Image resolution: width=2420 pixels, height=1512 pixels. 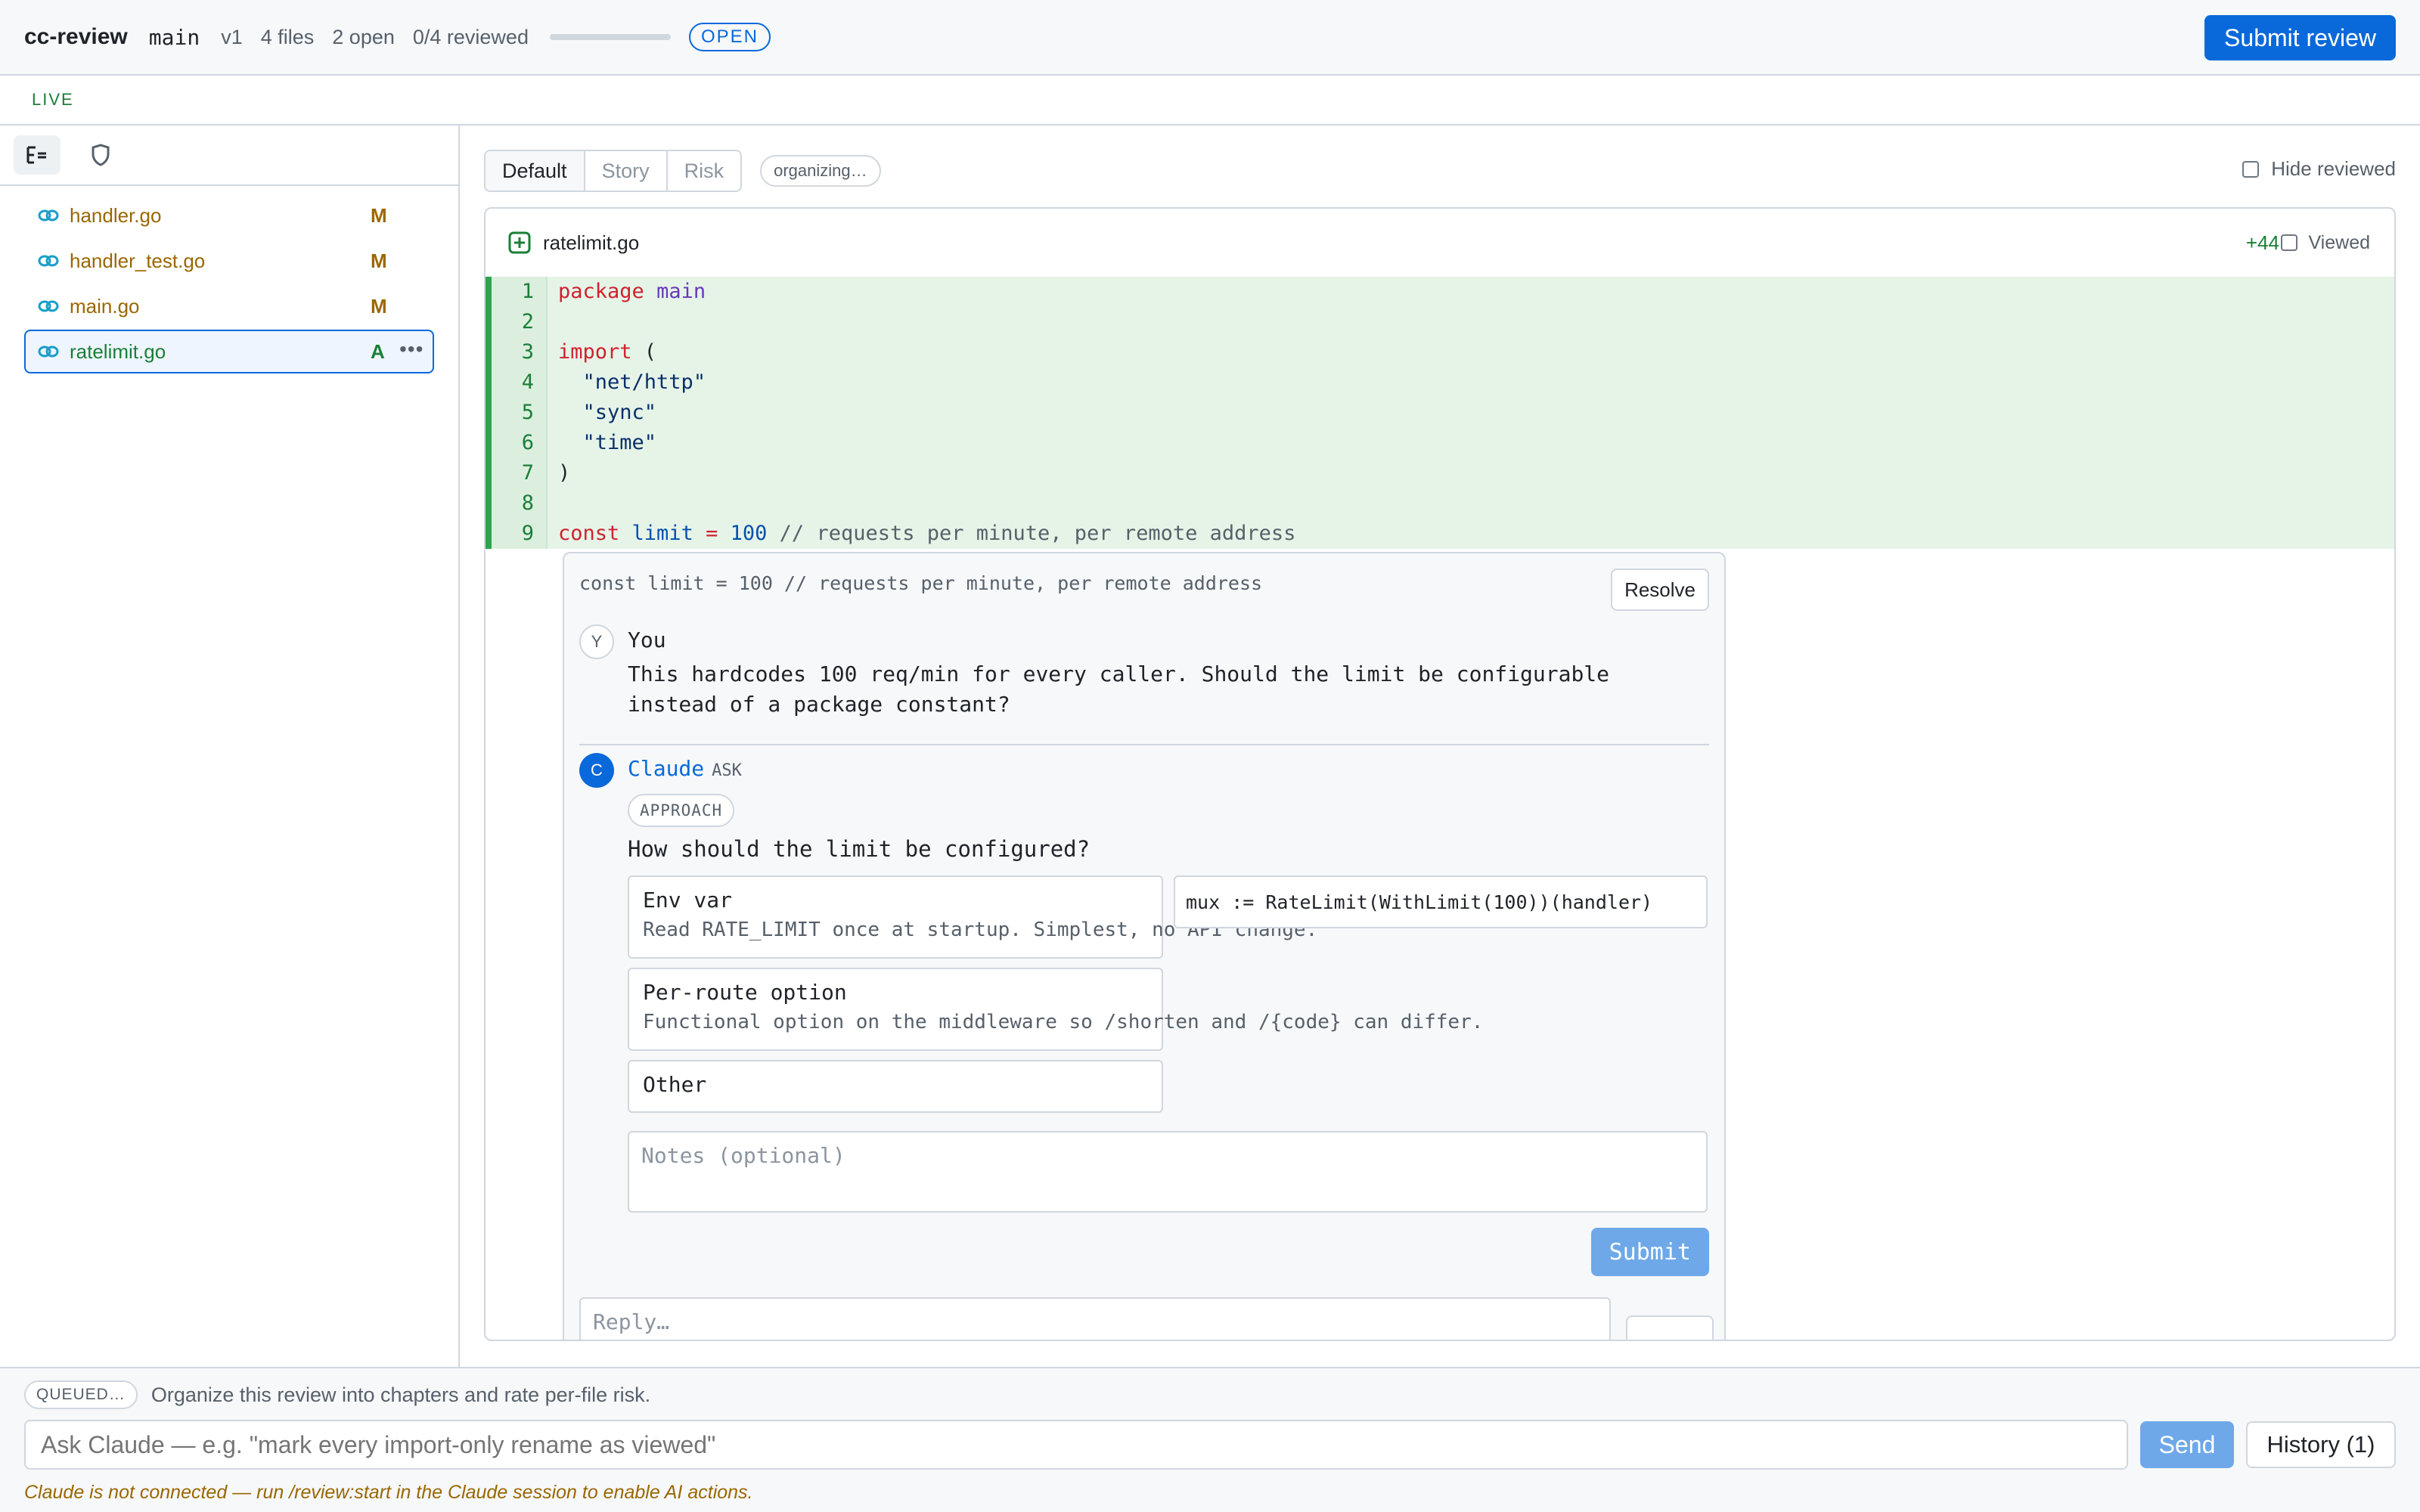 I want to click on code-line: 3 import (, so click(x=1440, y=352).